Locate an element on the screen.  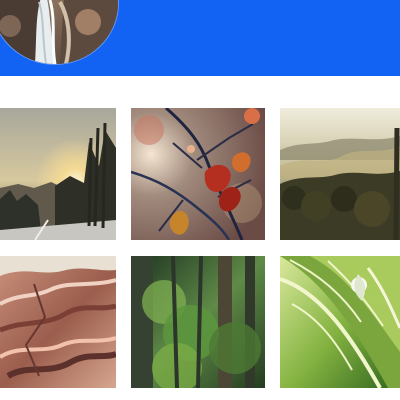
photo-tile-misty-valley is located at coordinates (340, 174).